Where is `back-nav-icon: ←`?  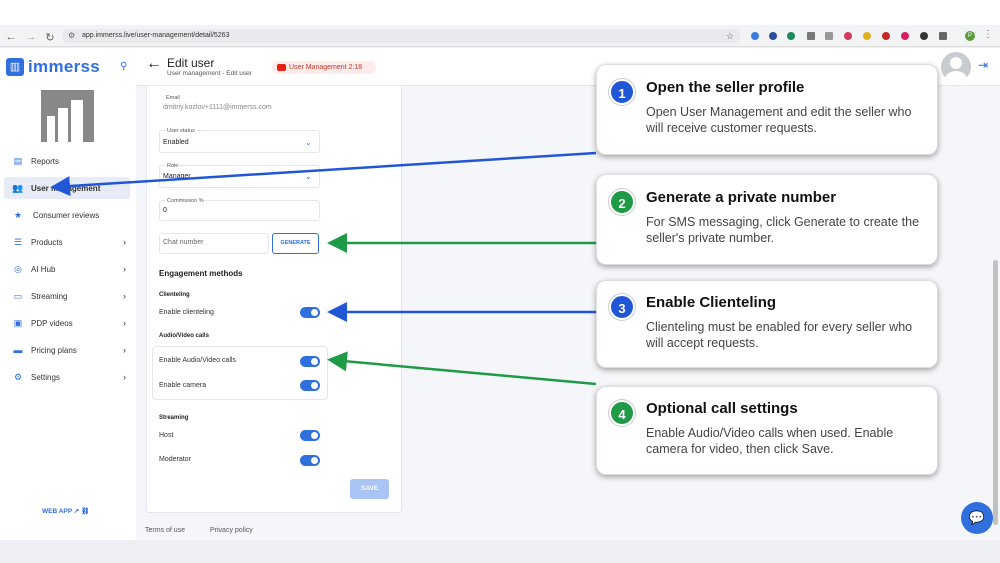 back-nav-icon: ← is located at coordinates (11, 37).